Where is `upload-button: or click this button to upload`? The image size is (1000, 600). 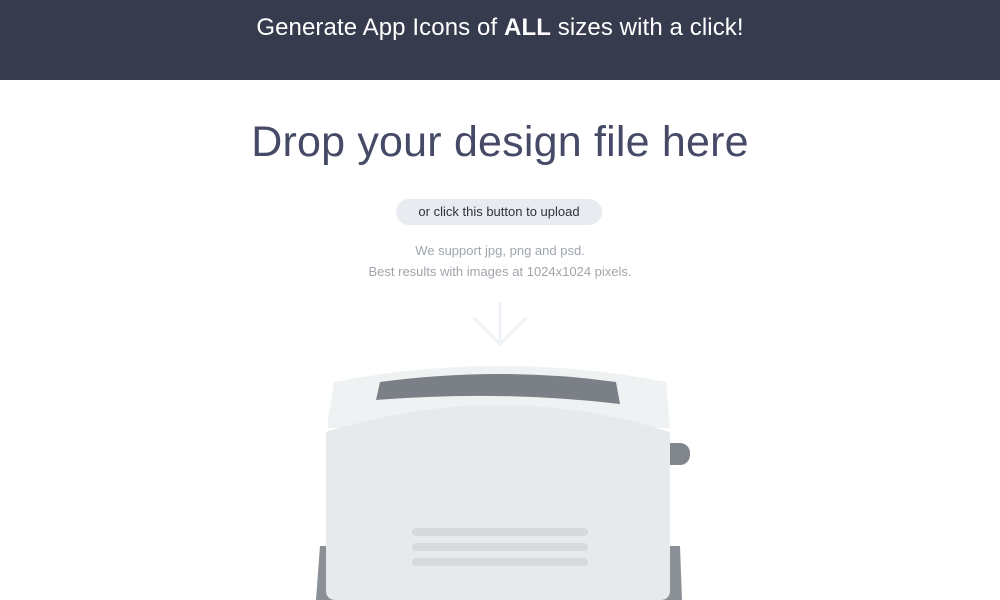 upload-button: or click this button to upload is located at coordinates (499, 212).